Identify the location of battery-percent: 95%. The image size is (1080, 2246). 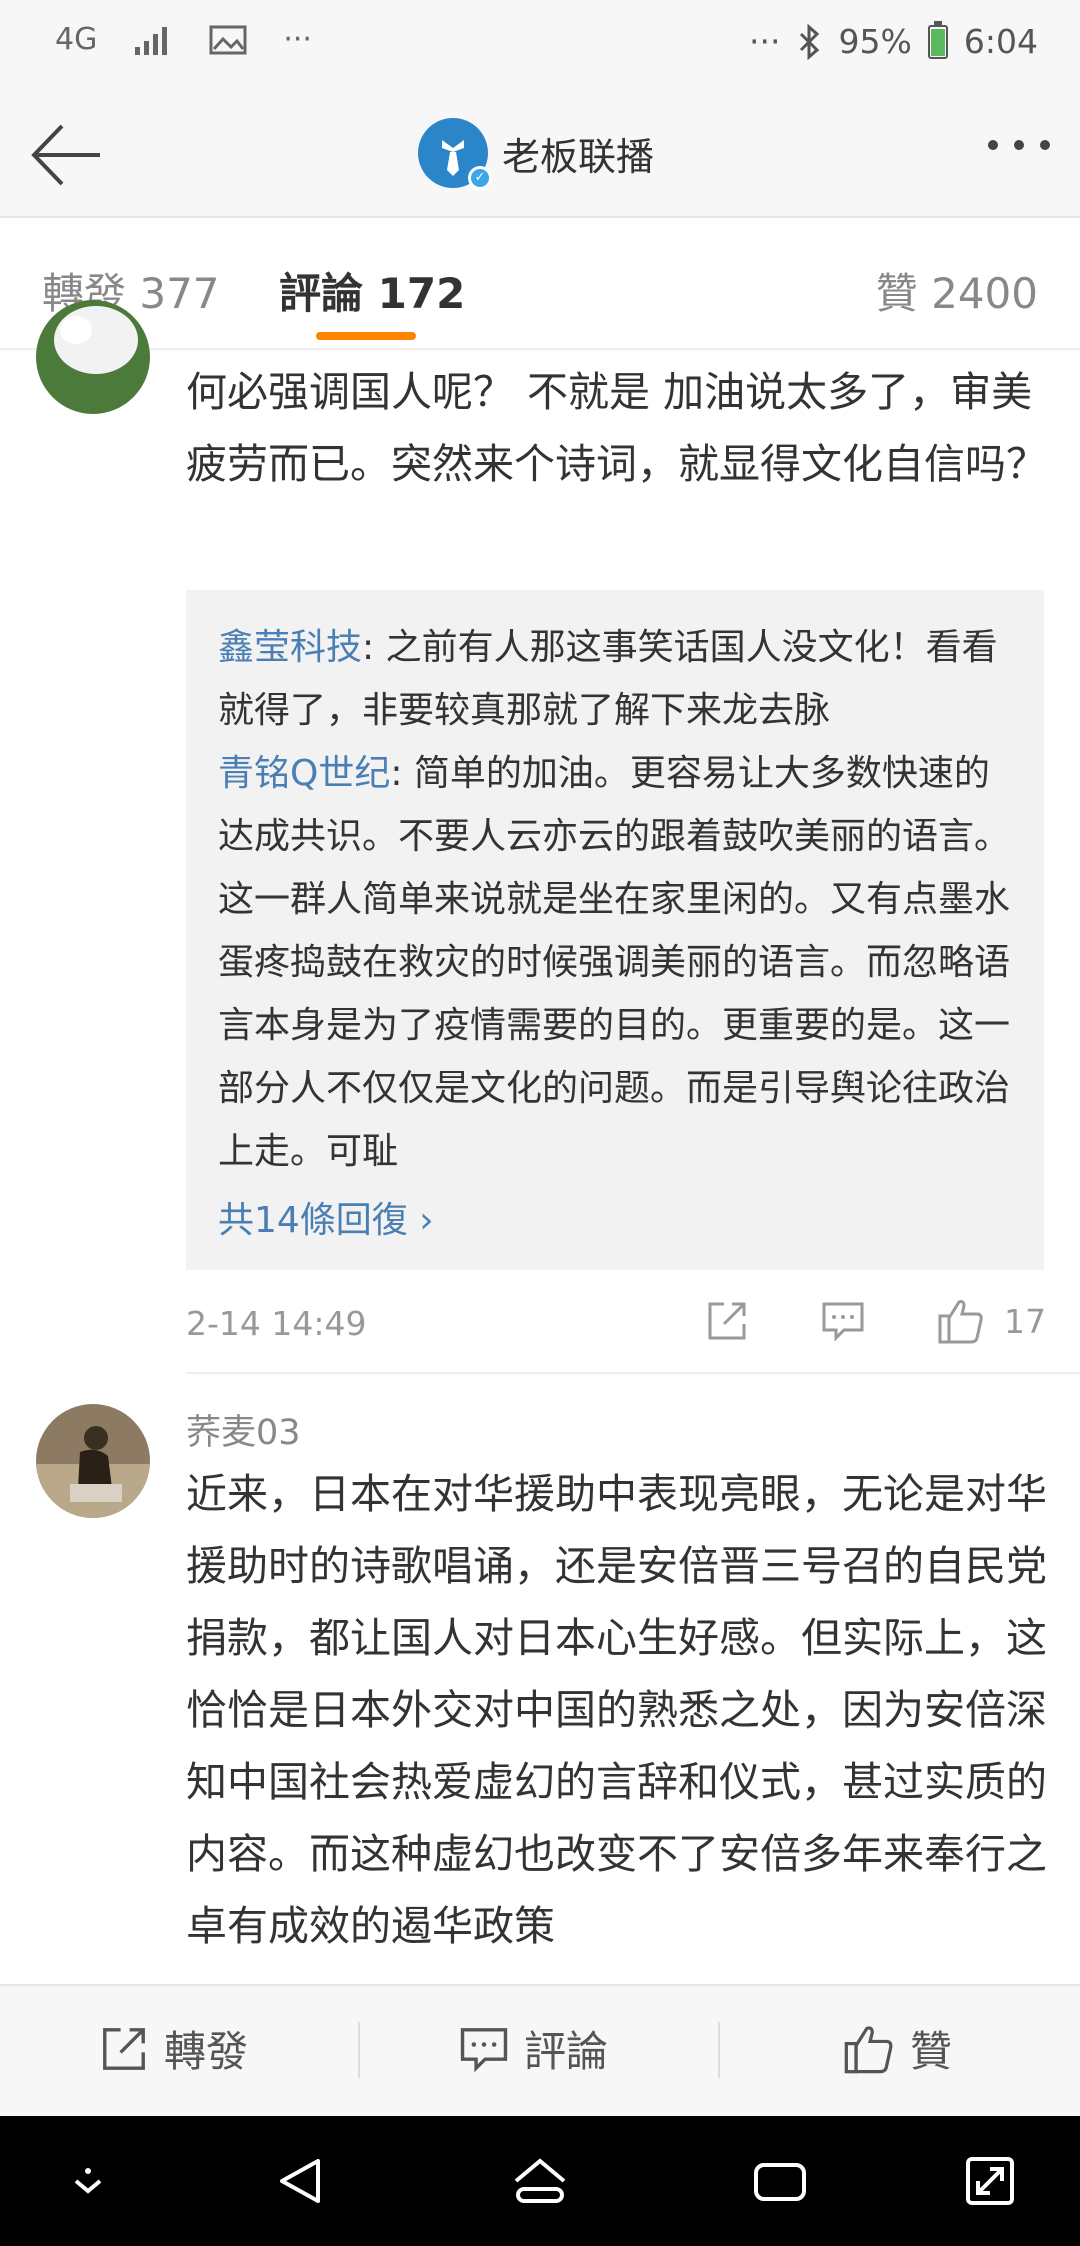
(875, 41).